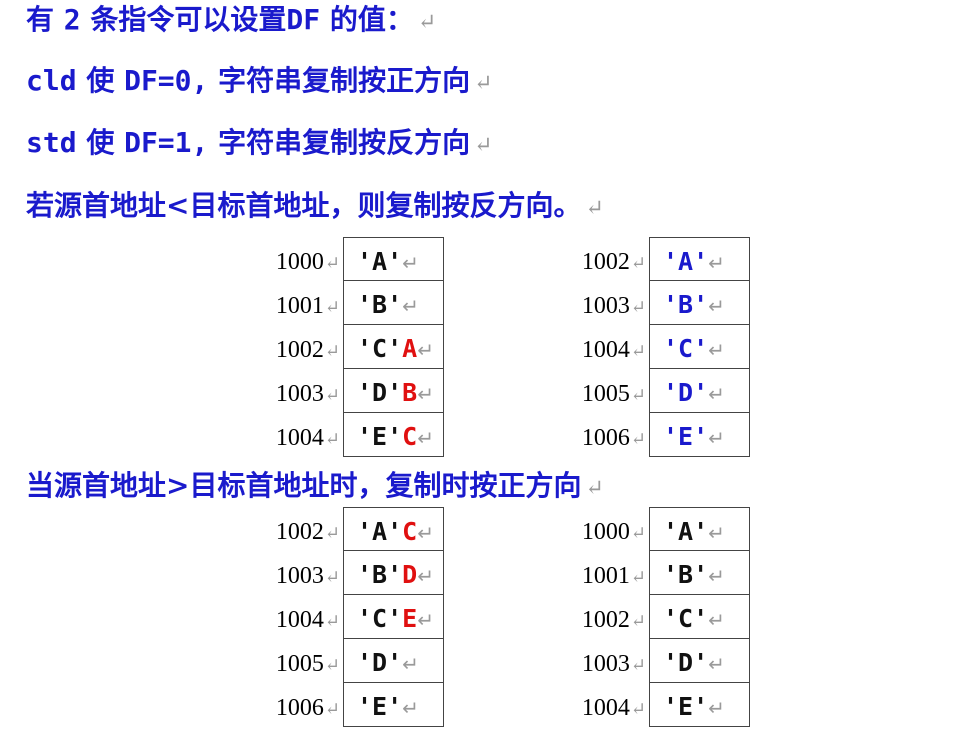 Image resolution: width=962 pixels, height=751 pixels. I want to click on table-row: 1004↵ 'E'C↵, so click(339, 435).